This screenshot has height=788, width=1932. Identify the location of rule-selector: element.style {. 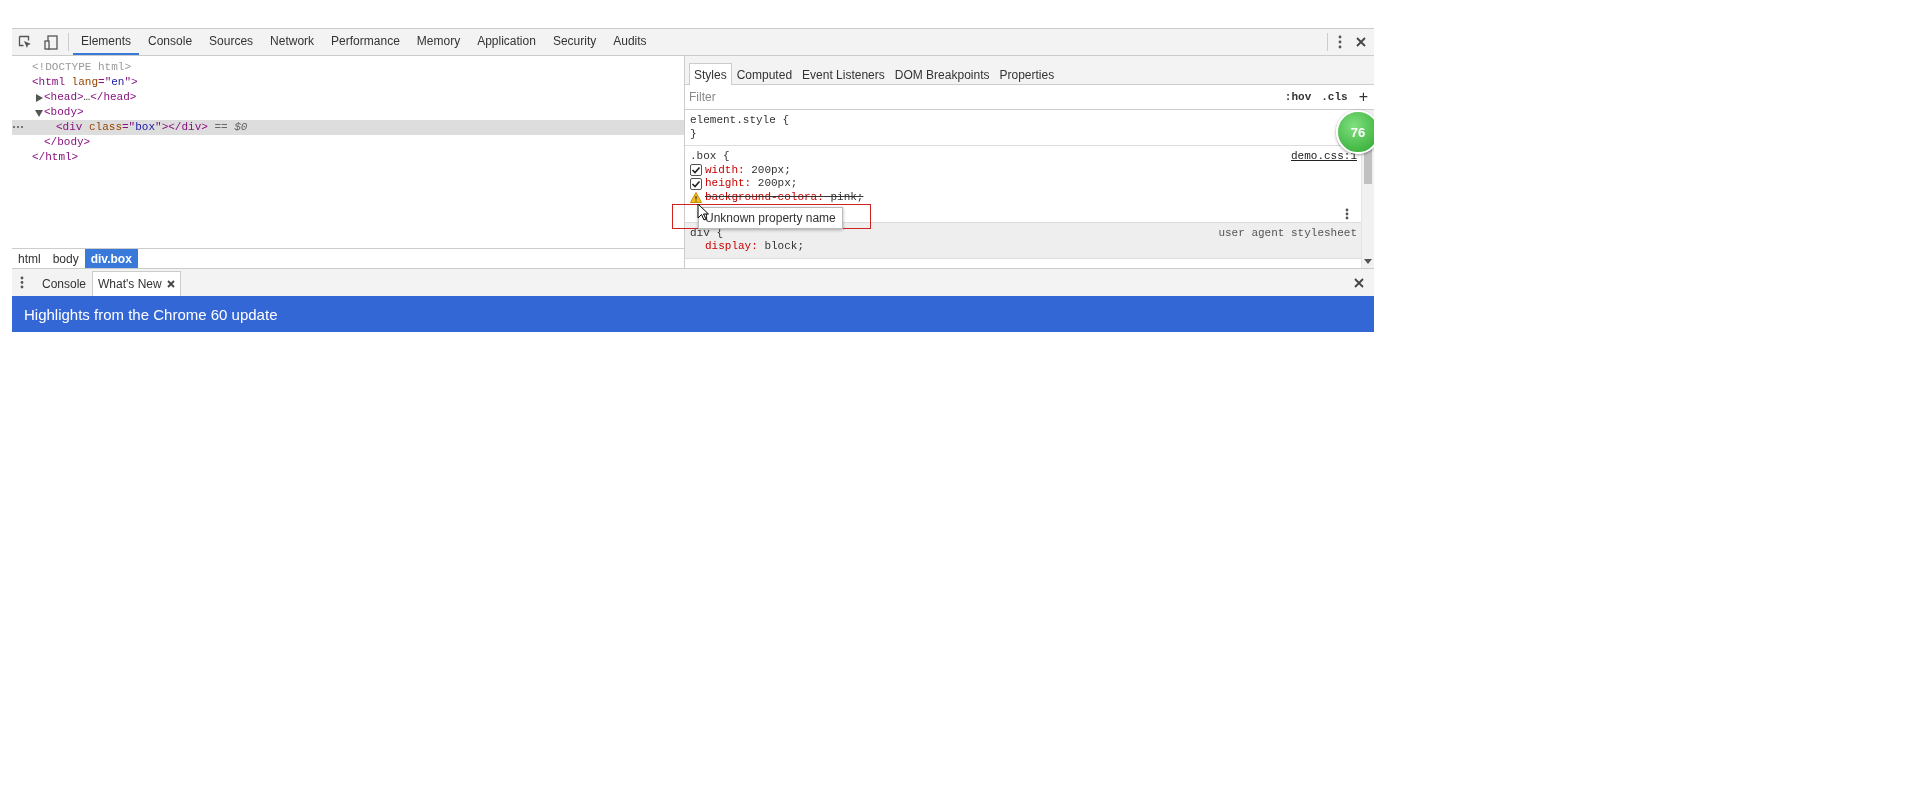
(740, 121).